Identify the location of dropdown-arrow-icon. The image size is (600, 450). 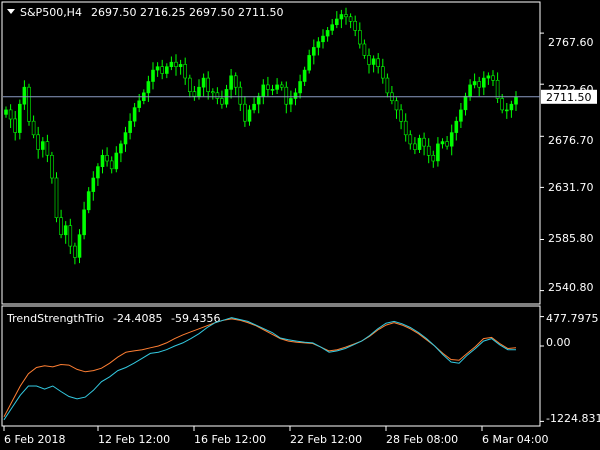
(11, 11).